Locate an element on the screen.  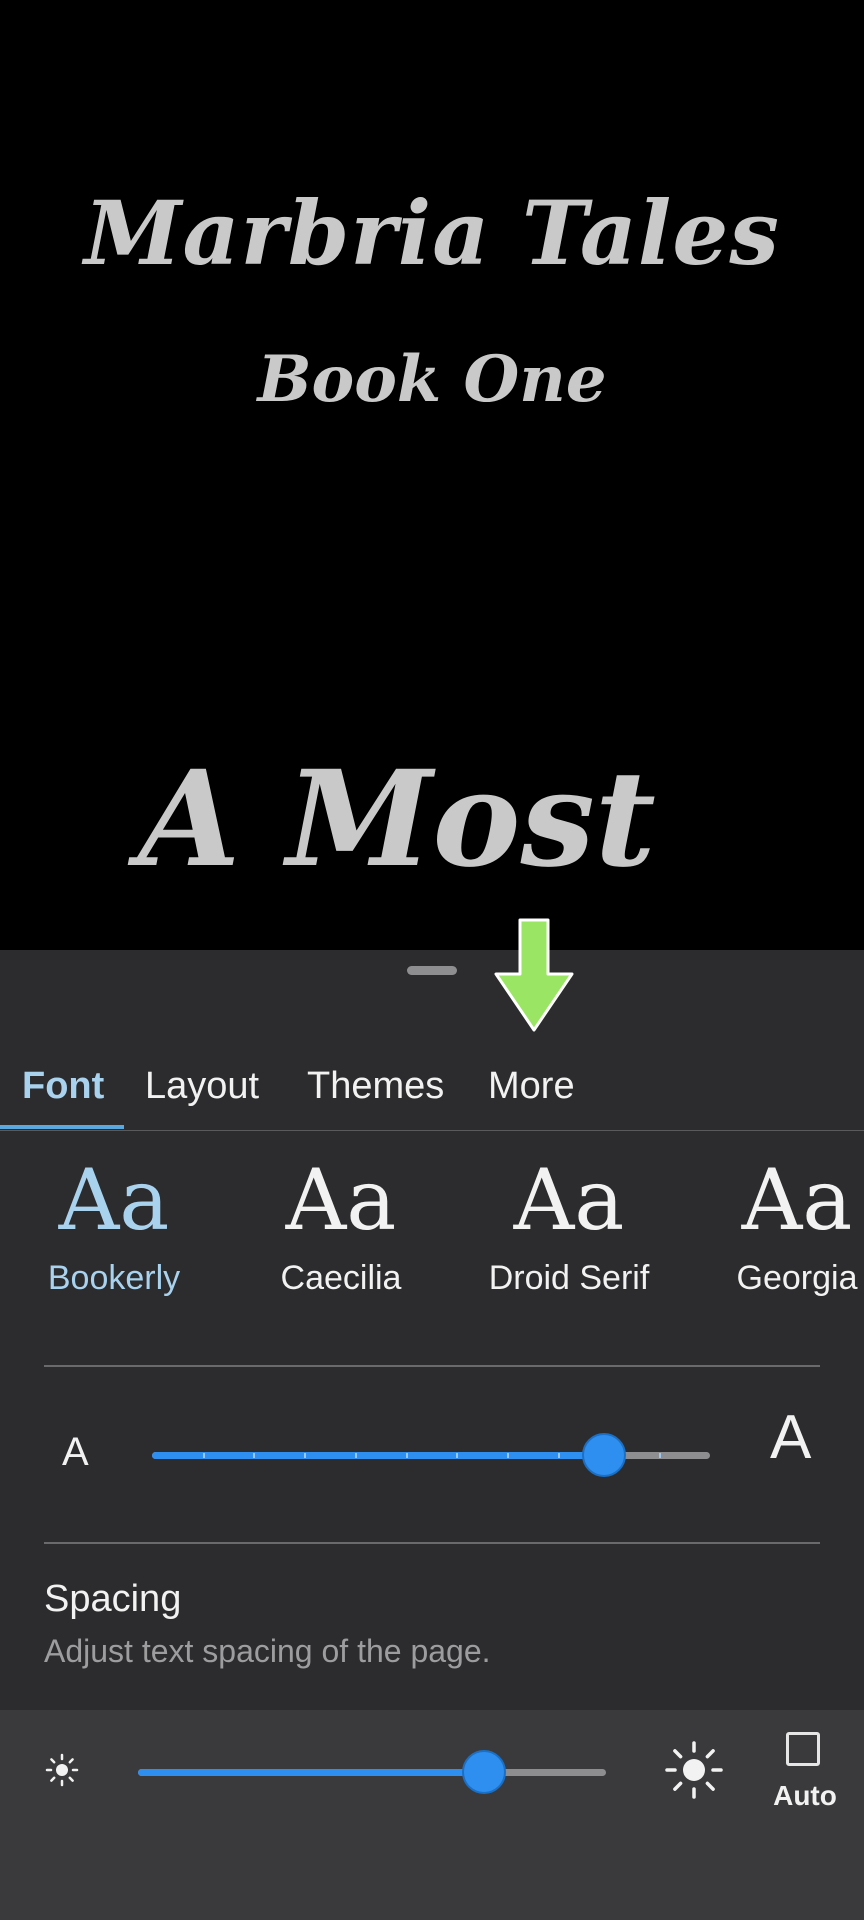
brightness-bar: Auto is located at coordinates (432, 1815).